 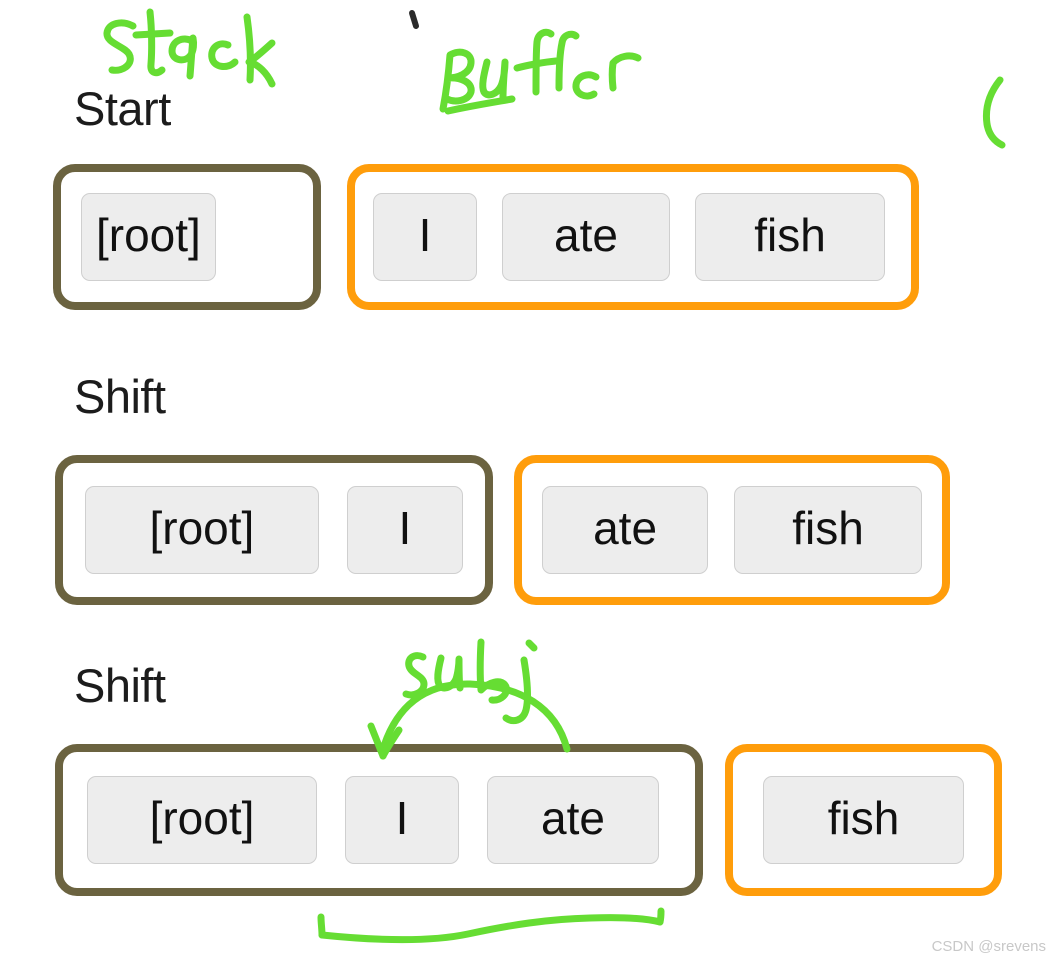 I want to click on buffer-container-row-3: fish, so click(x=863, y=820).